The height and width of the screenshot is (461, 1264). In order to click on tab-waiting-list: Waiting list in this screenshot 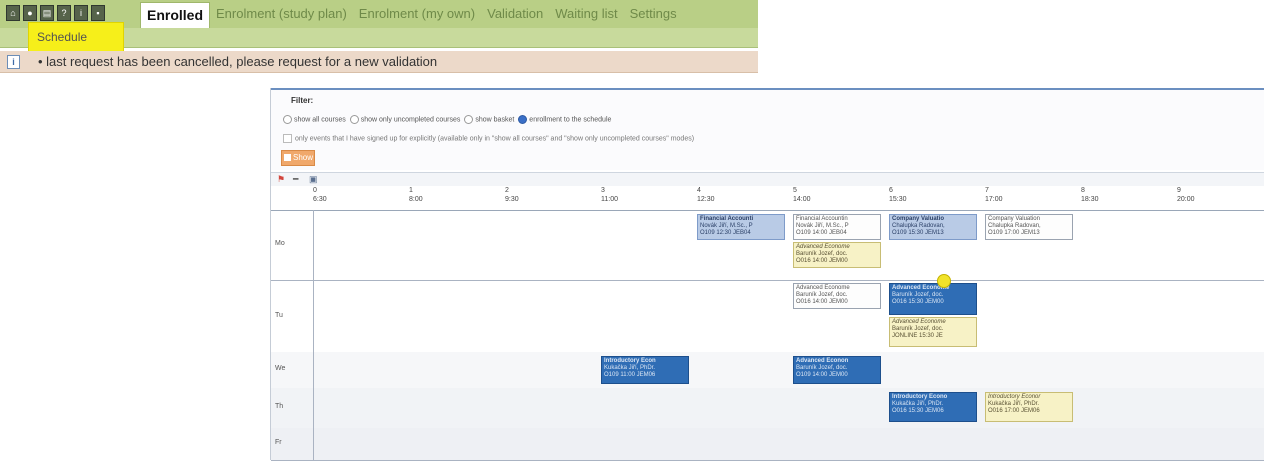, I will do `click(586, 14)`.